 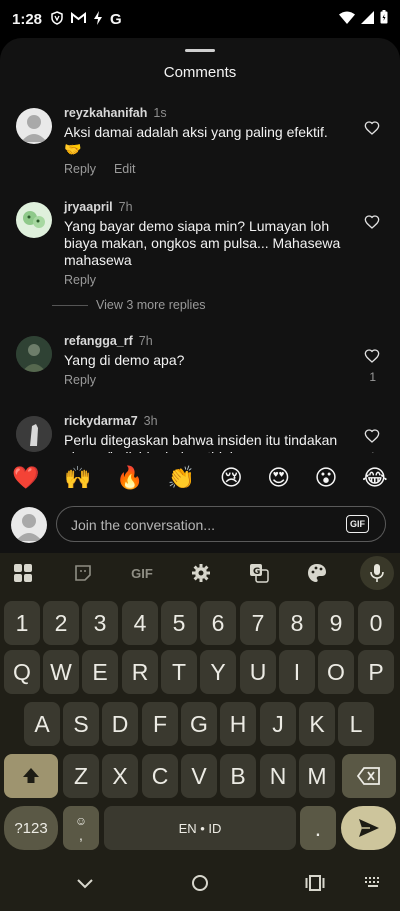 I want to click on recents-icon, so click(x=315, y=885).